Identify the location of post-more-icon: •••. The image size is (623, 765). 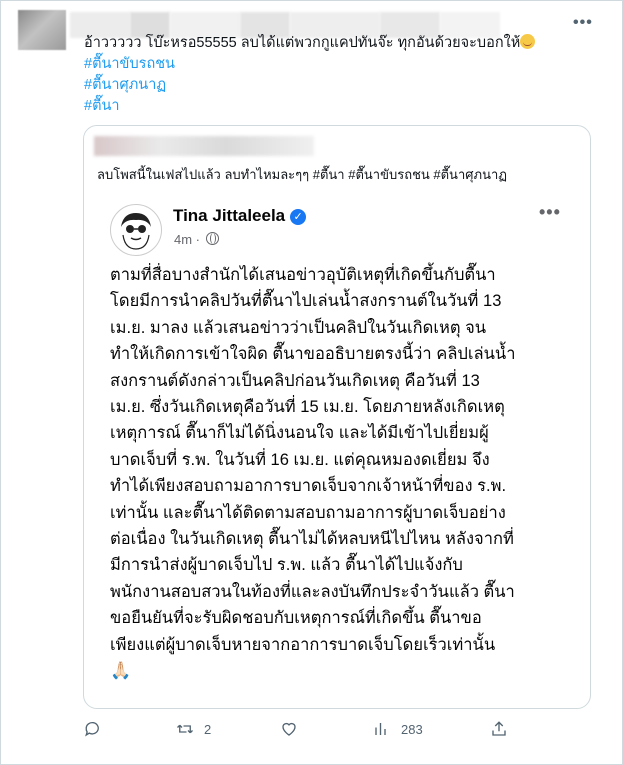
(550, 212).